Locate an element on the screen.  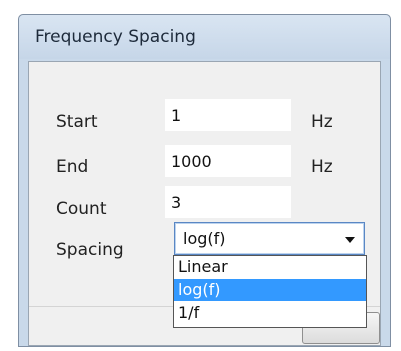
start-label: Start is located at coordinates (77, 122).